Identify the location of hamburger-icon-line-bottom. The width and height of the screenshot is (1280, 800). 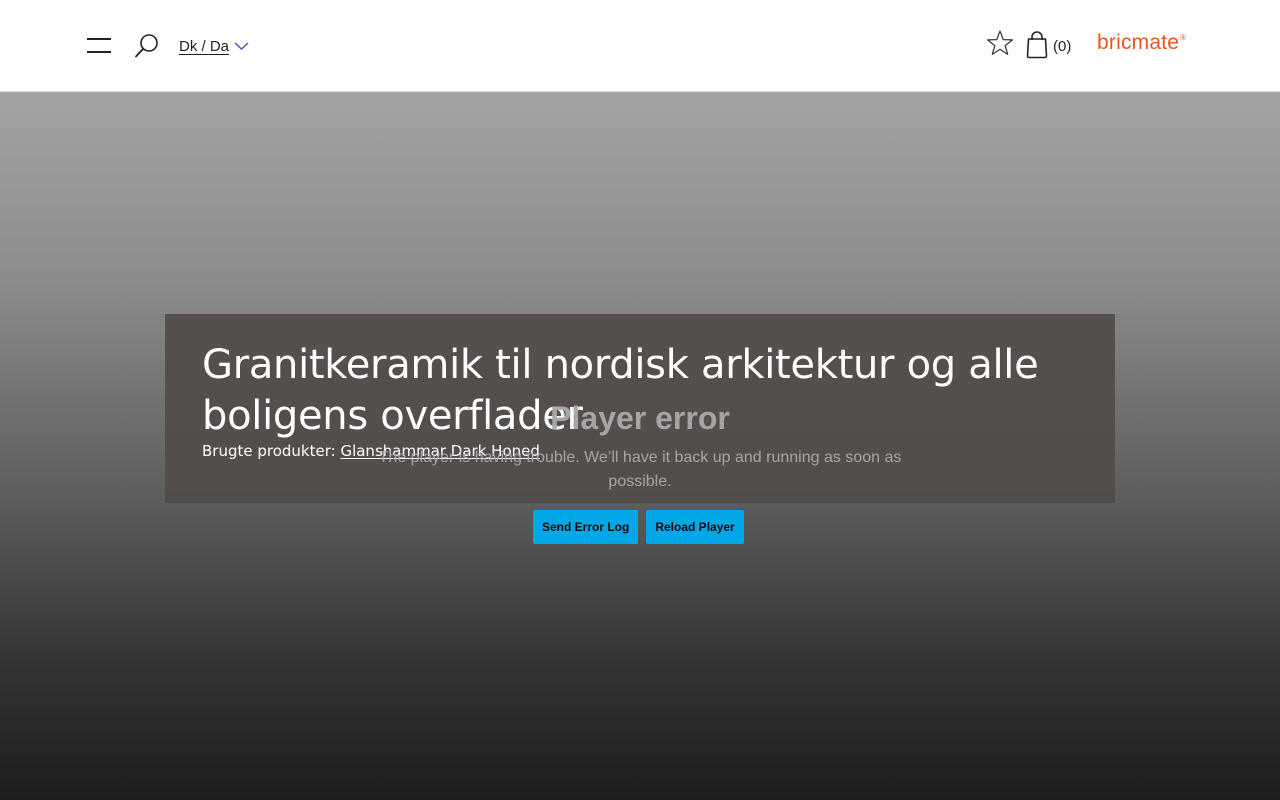
(99, 52).